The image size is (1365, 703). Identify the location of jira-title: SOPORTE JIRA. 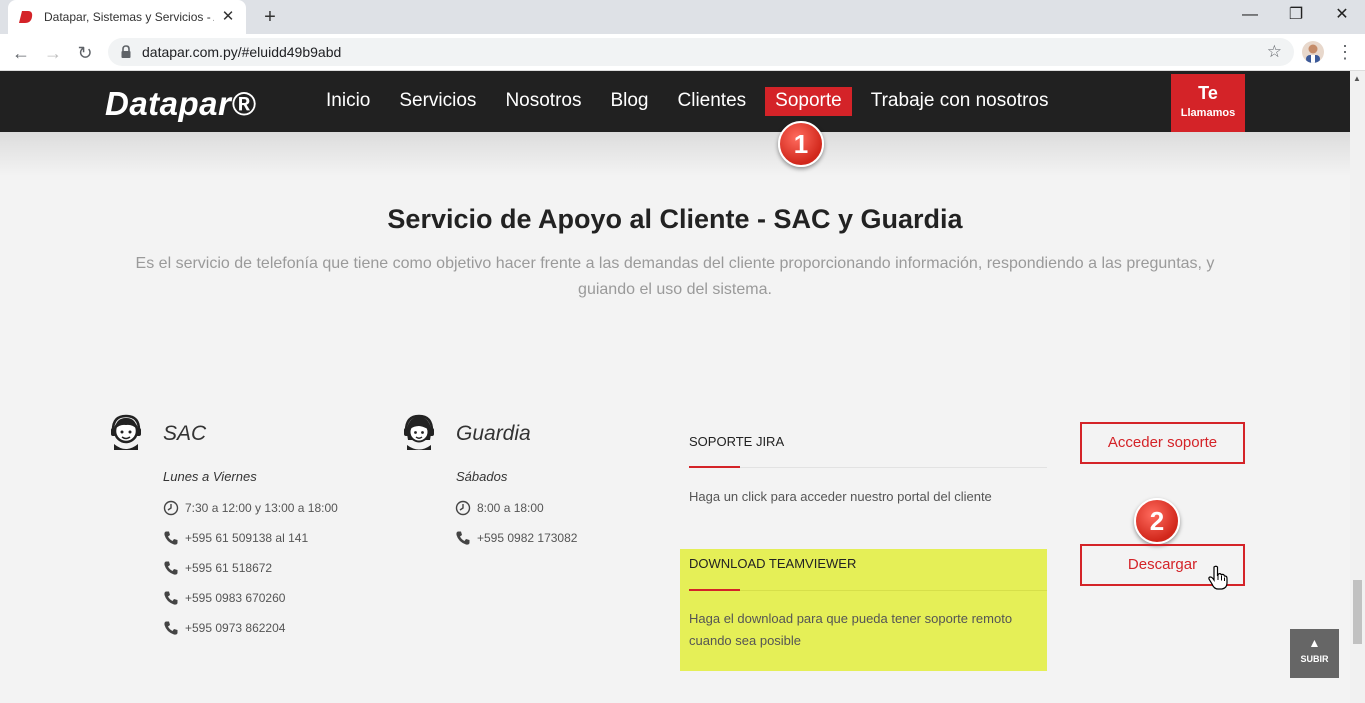
(737, 441).